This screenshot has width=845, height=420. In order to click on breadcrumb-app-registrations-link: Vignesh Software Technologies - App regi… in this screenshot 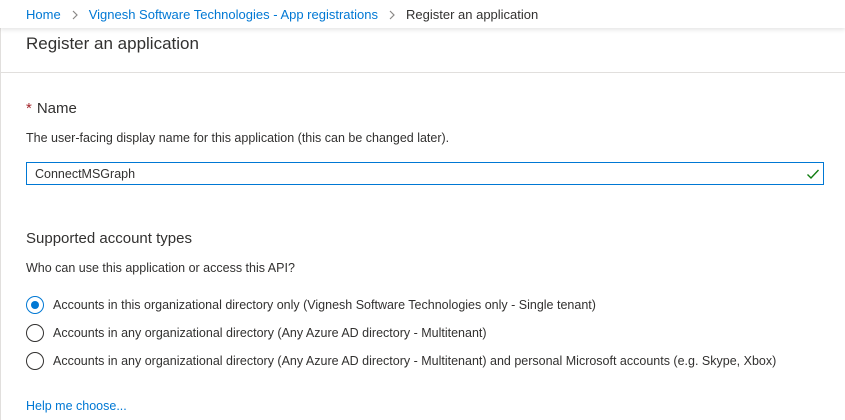, I will do `click(233, 14)`.